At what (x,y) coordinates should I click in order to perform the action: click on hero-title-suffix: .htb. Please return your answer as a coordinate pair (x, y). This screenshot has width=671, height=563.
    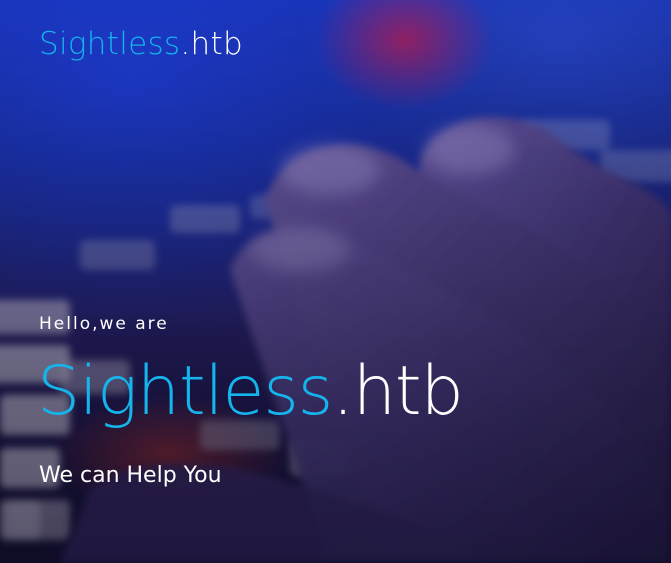
    Looking at the image, I should click on (398, 391).